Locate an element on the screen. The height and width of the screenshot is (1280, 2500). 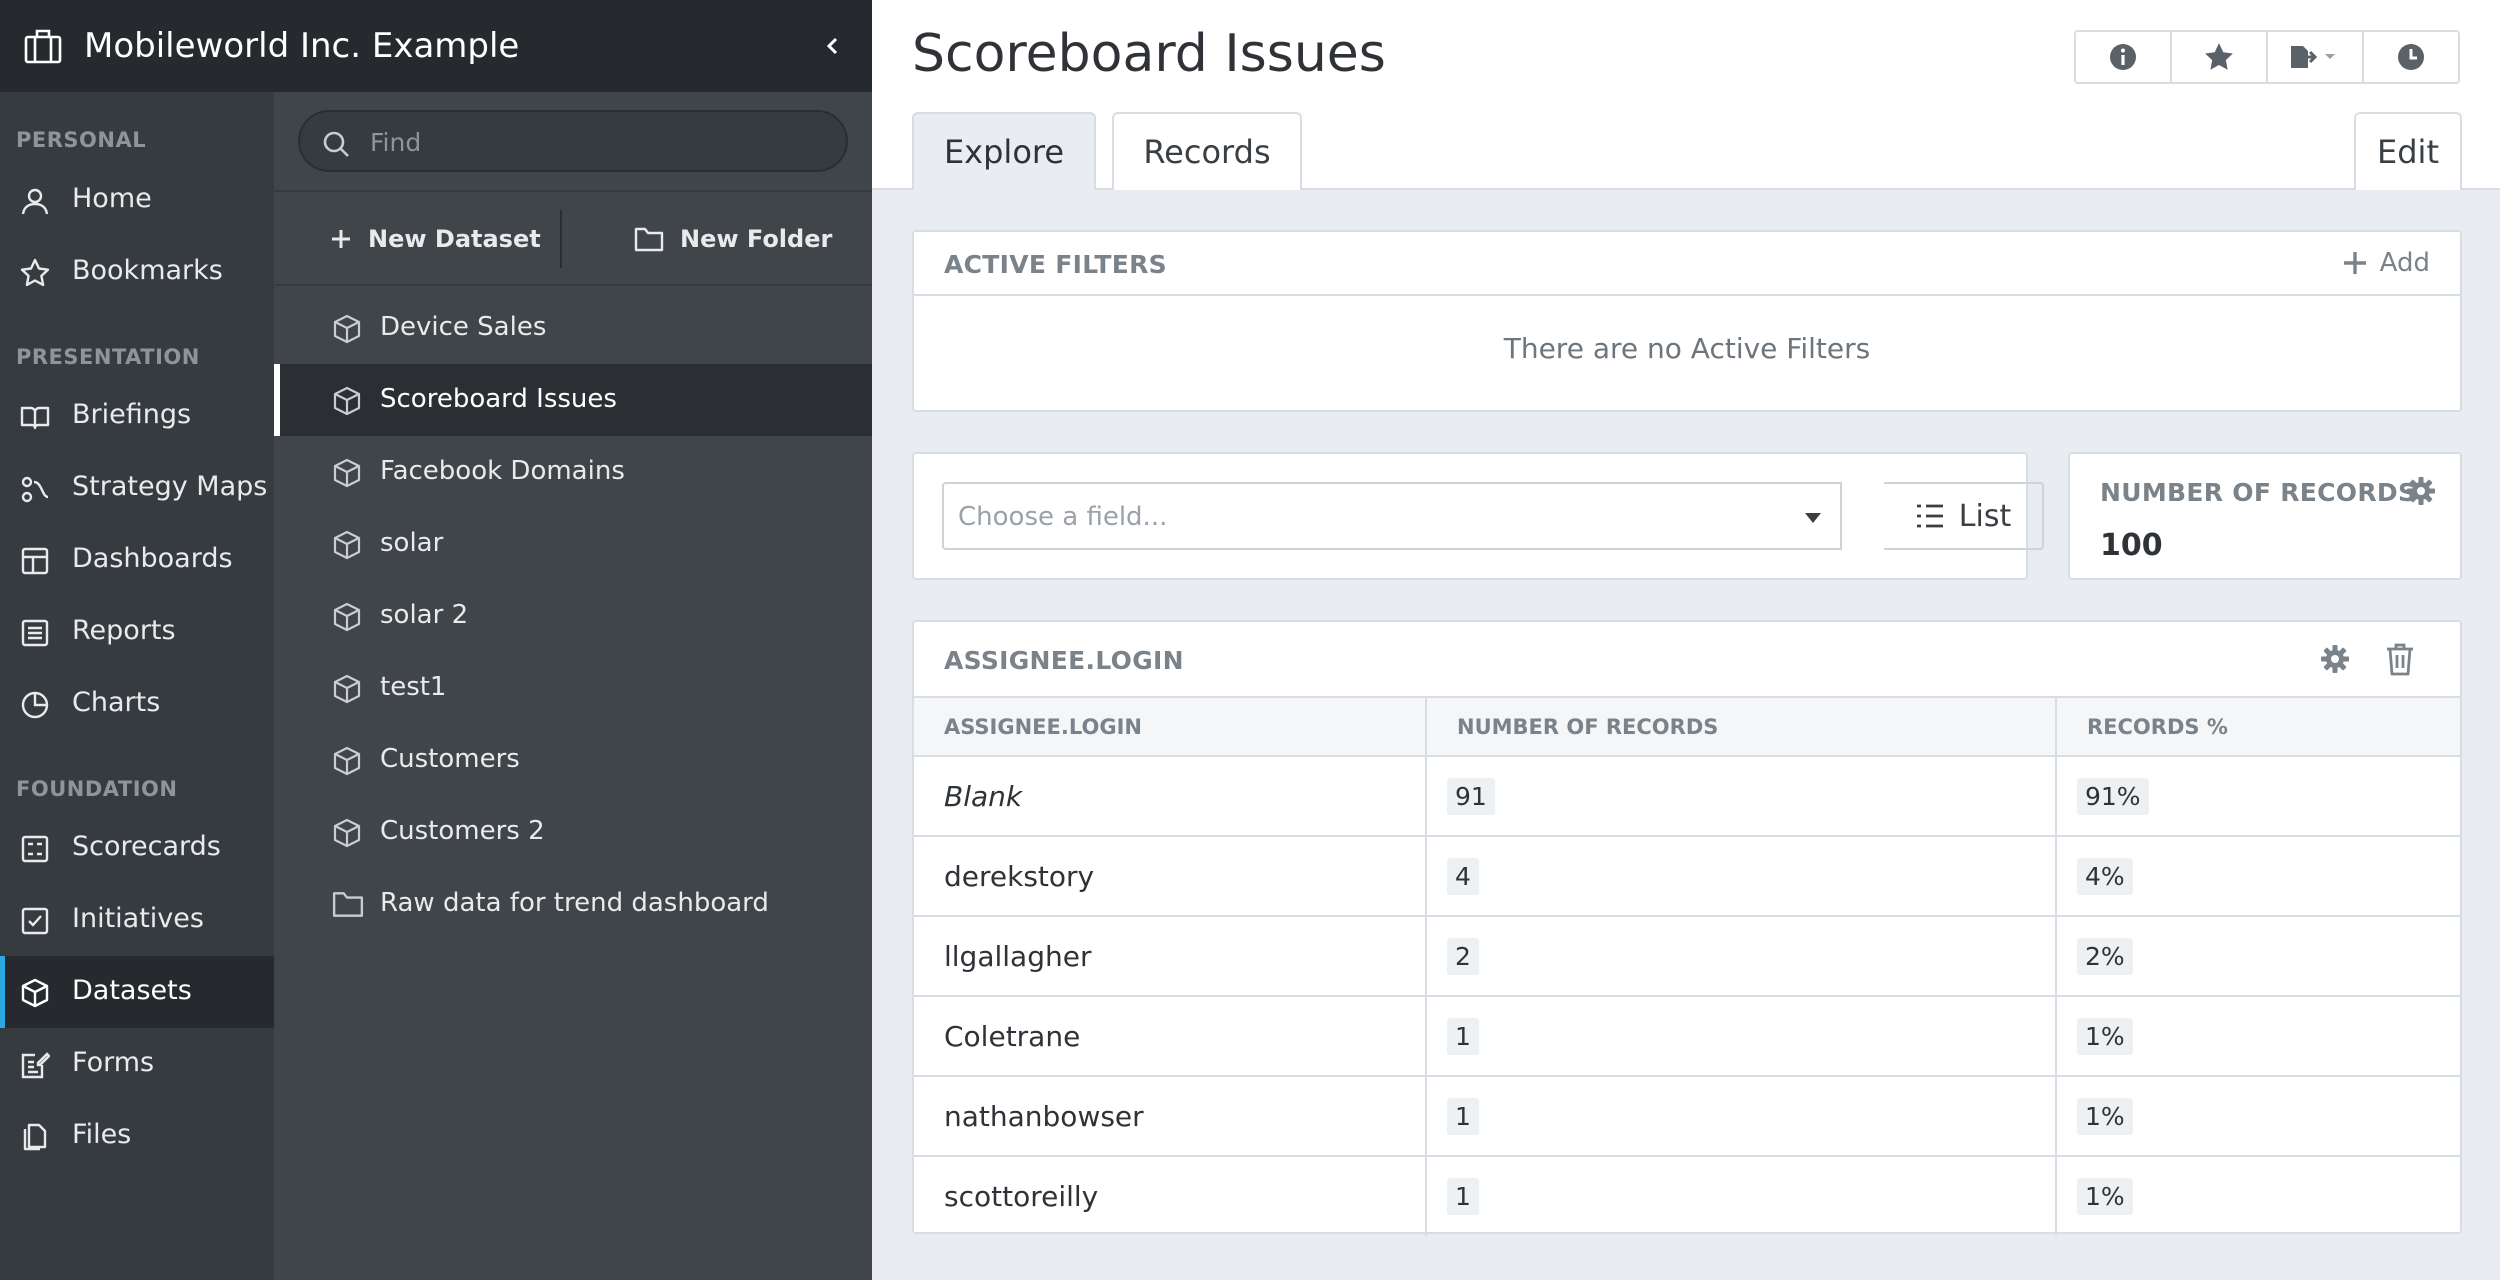
dataset-item: test1 is located at coordinates (573, 688).